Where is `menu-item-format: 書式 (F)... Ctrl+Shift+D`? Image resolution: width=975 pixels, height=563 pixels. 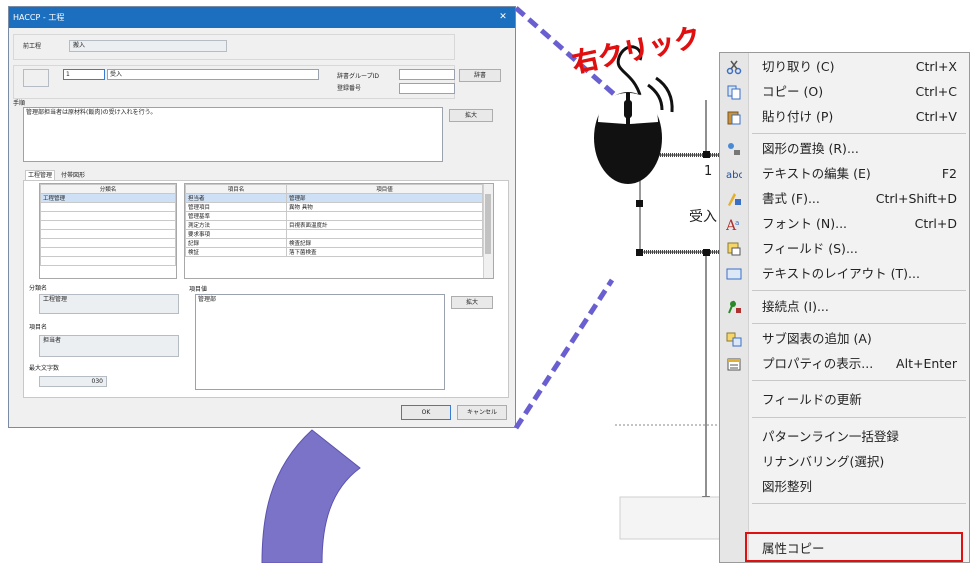 menu-item-format: 書式 (F)... Ctrl+Shift+D is located at coordinates (844, 199).